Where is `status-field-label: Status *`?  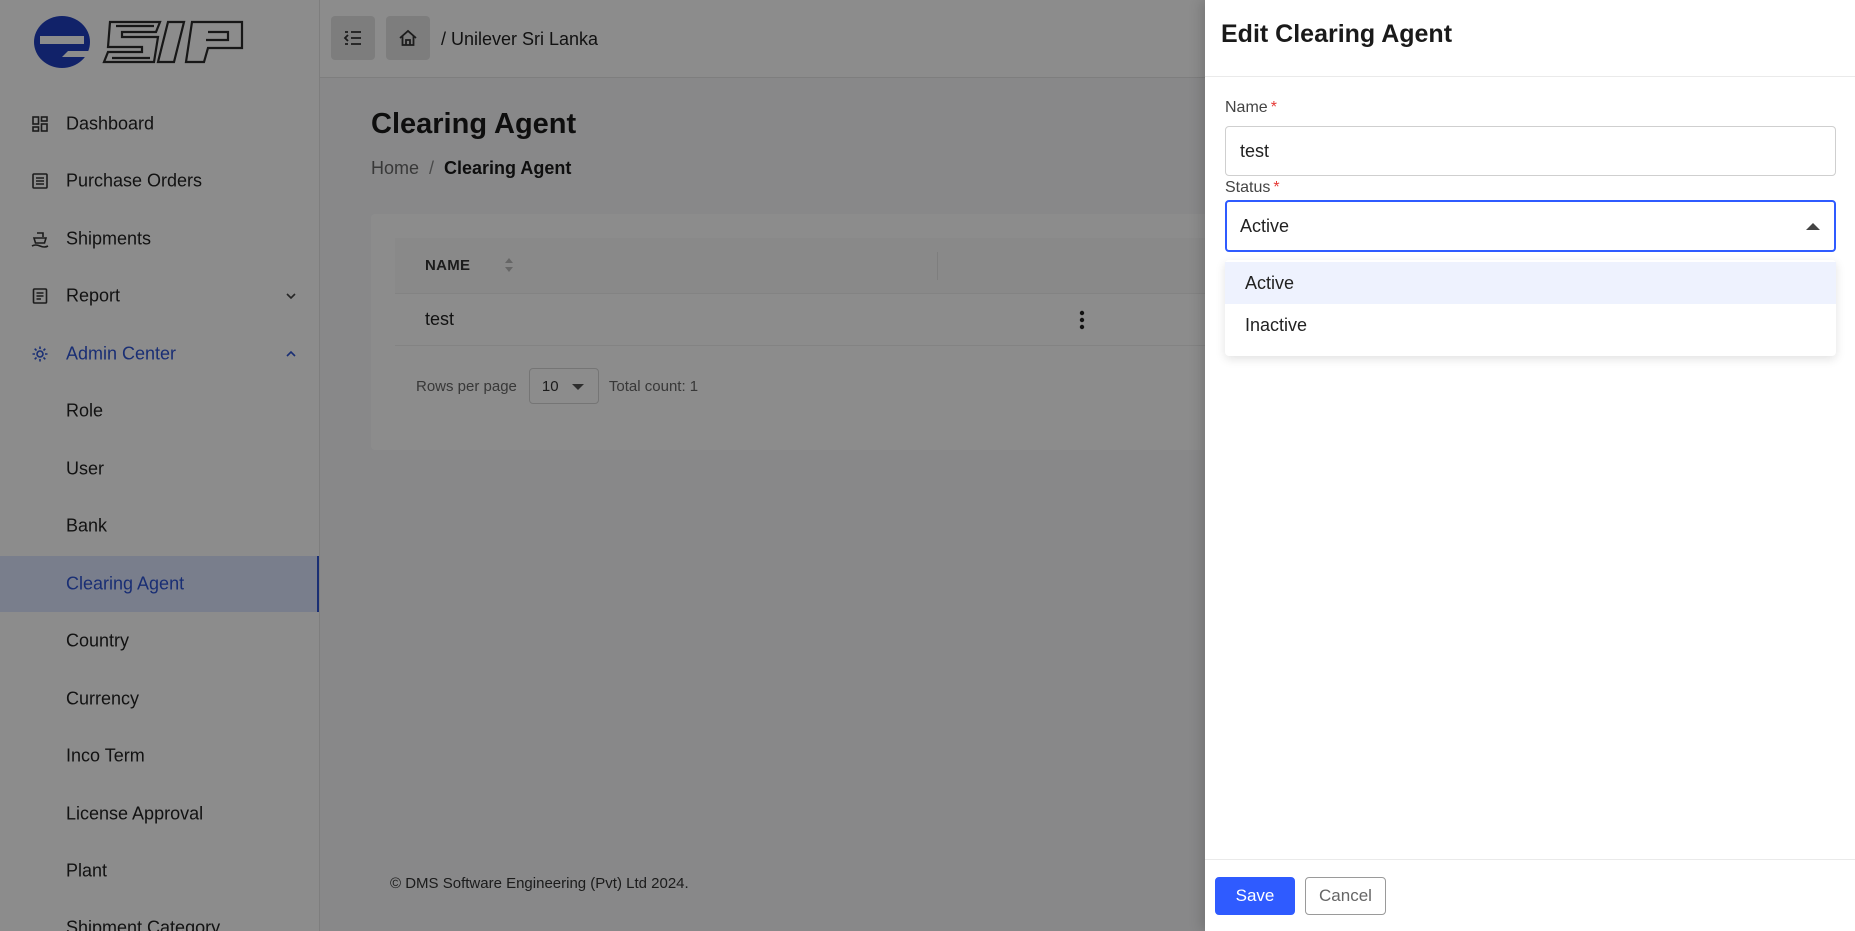
status-field-label: Status * is located at coordinates (1252, 188).